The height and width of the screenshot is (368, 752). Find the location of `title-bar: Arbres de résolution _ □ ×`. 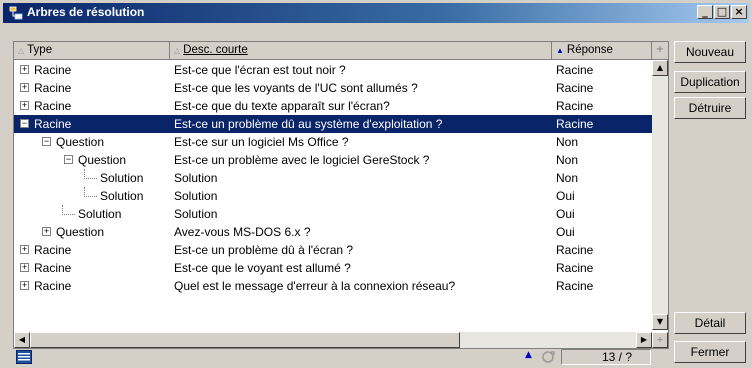

title-bar: Arbres de résolution _ □ × is located at coordinates (376, 13).